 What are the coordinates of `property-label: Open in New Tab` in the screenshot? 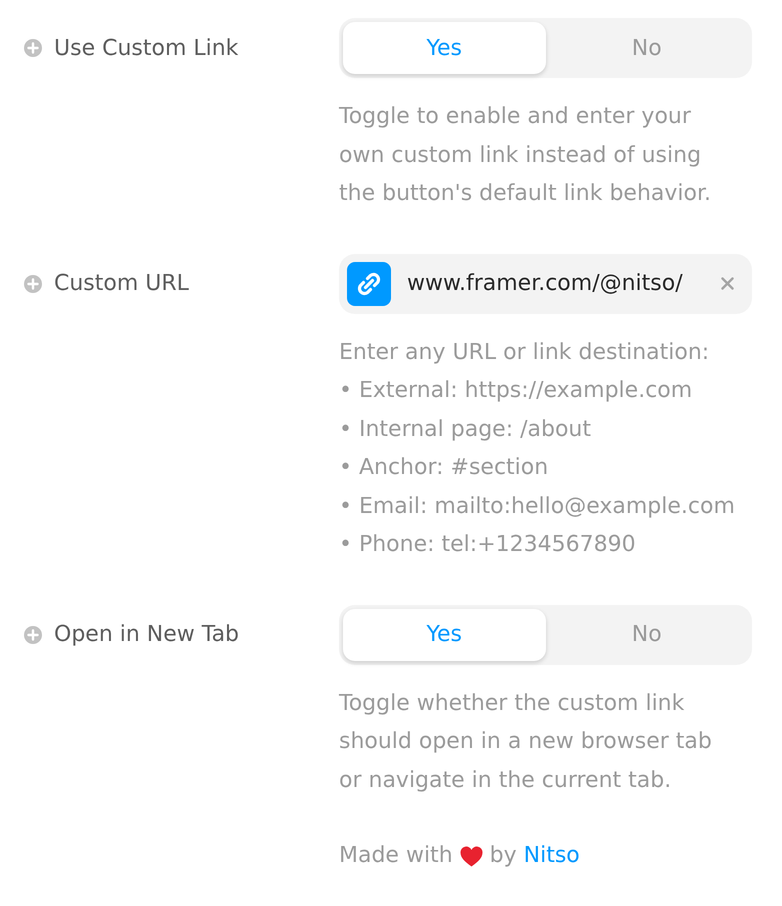 It's located at (147, 634).